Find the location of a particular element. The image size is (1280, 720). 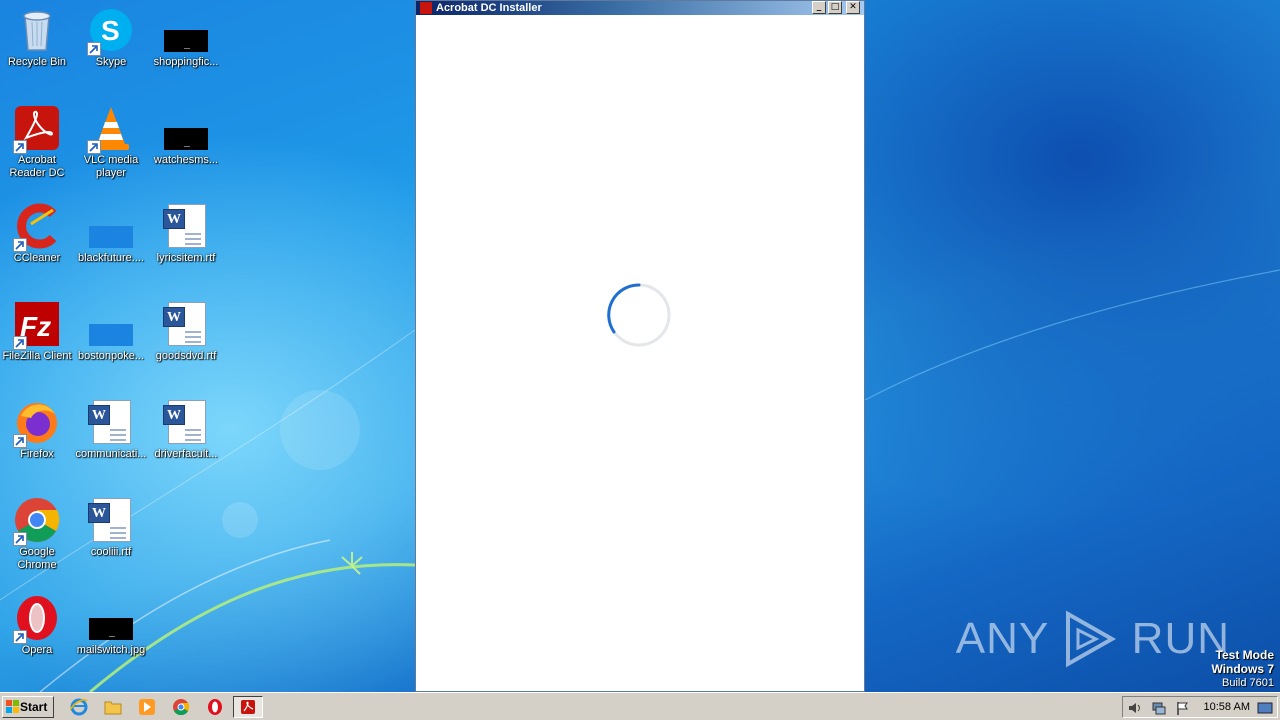

clock: 10:58 AM is located at coordinates (1227, 707).